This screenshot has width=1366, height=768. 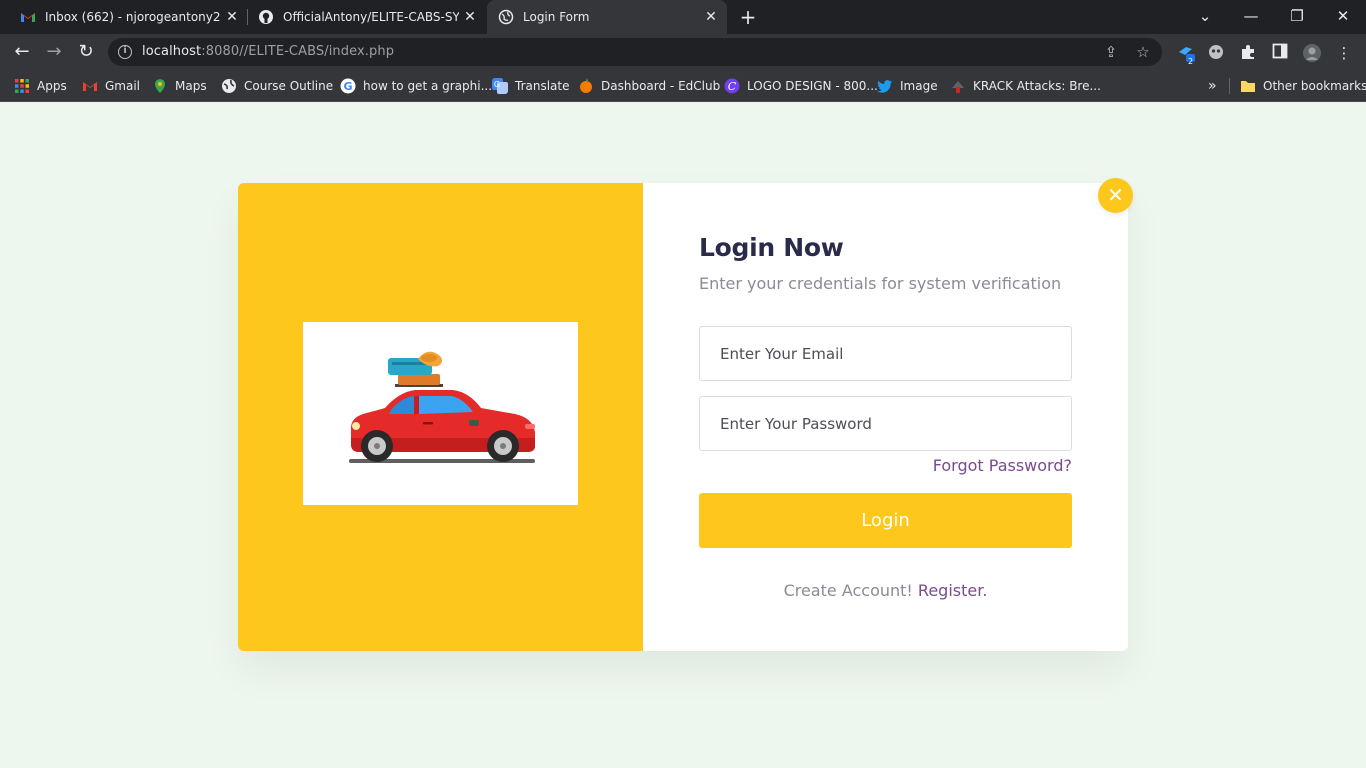 I want to click on reload-icon: ↻, so click(x=86, y=52).